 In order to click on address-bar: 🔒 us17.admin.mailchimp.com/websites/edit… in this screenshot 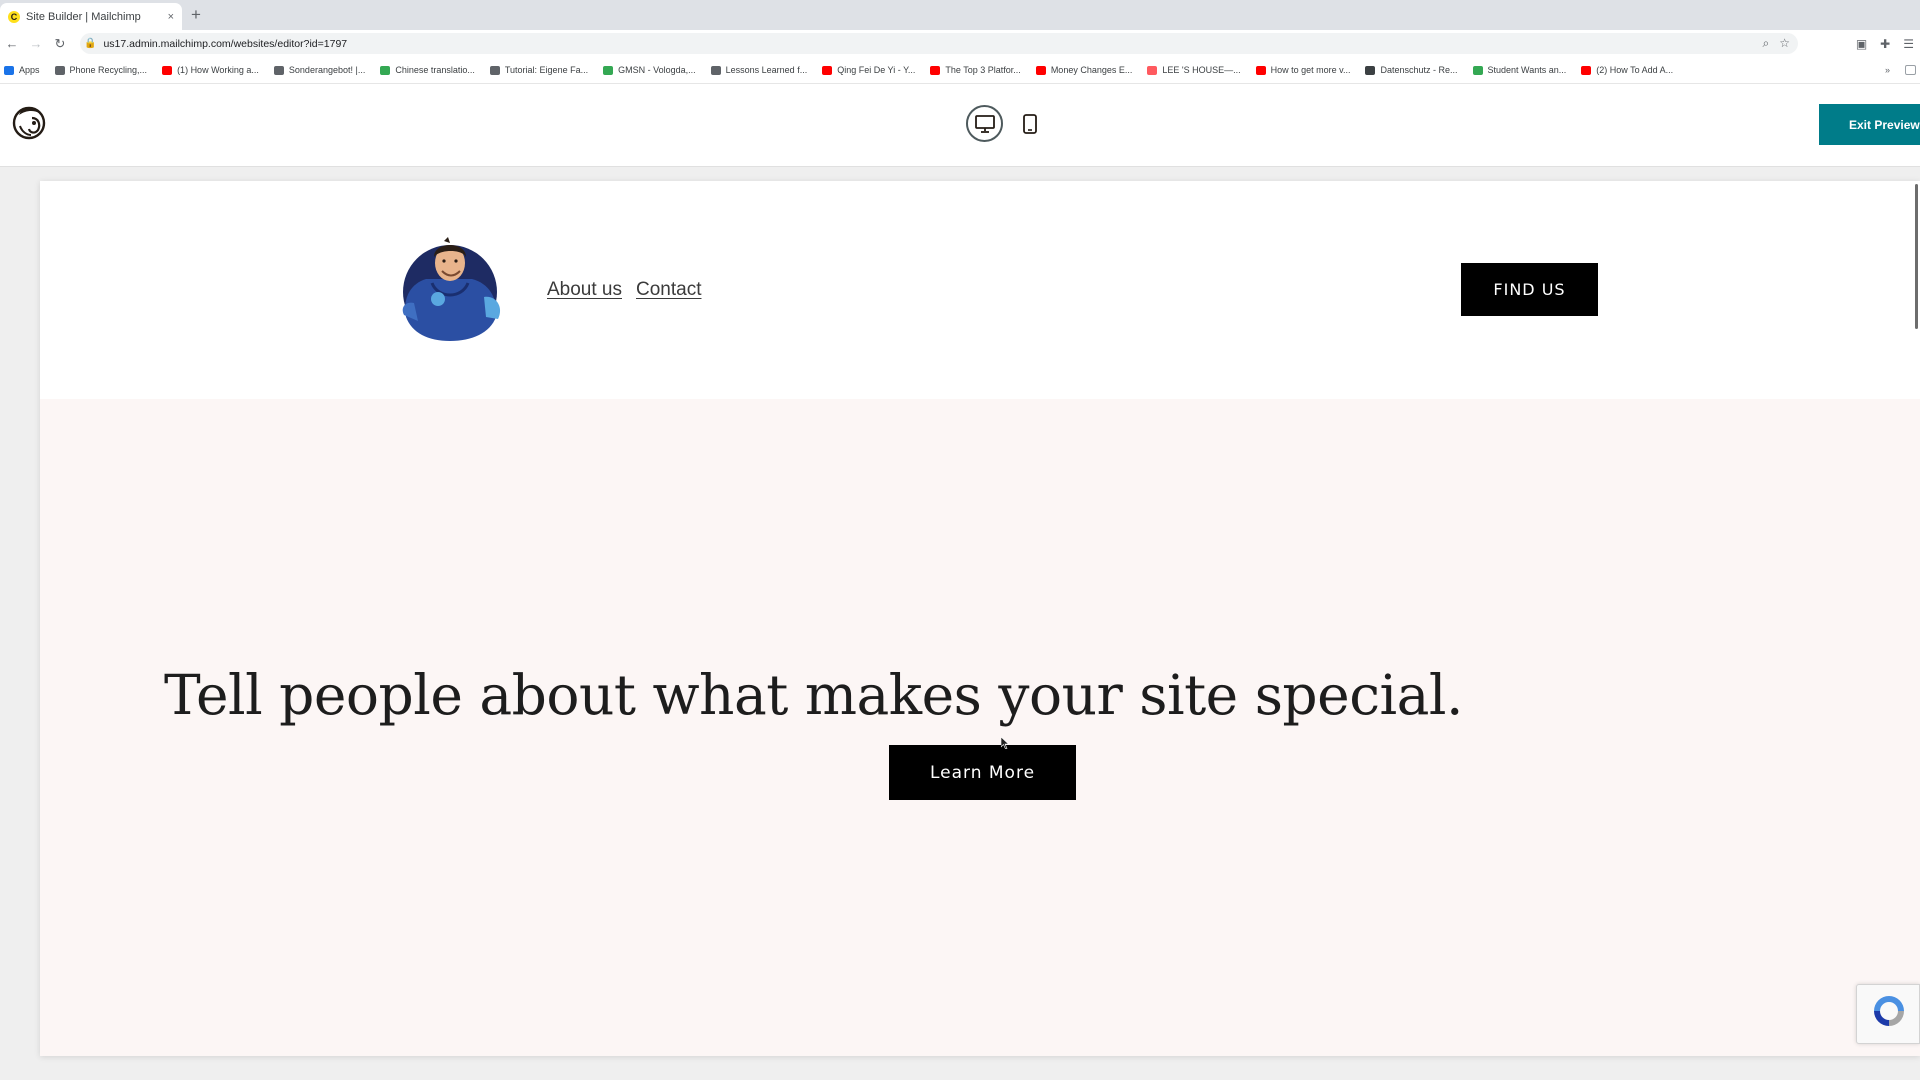, I will do `click(939, 43)`.